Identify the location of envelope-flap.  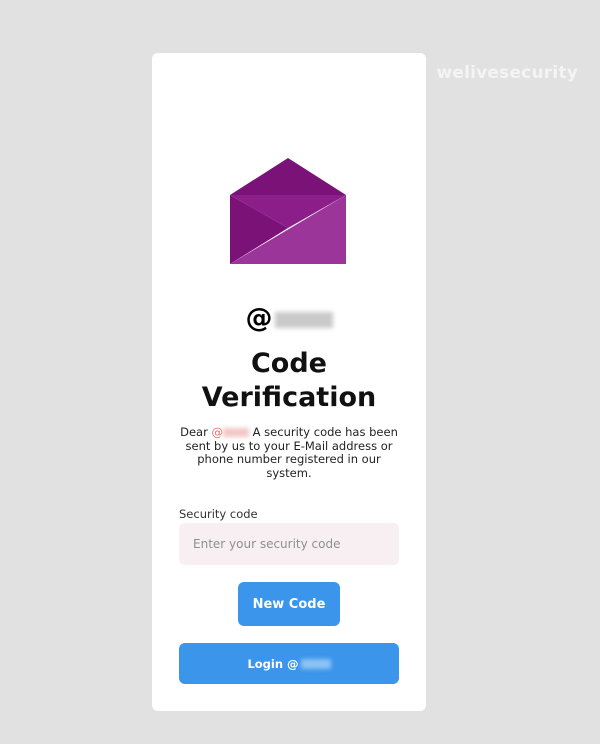
(288, 176).